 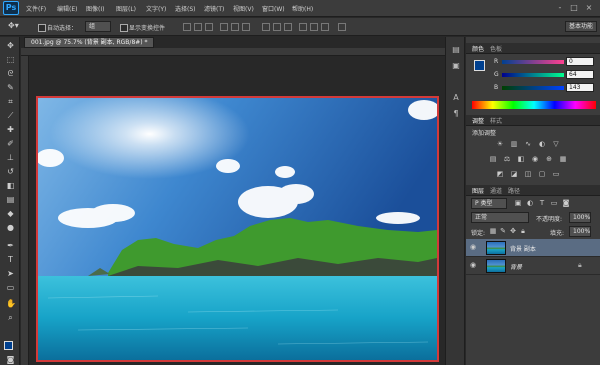 What do you see at coordinates (187, 27) in the screenshot?
I see `align-top-icon` at bounding box center [187, 27].